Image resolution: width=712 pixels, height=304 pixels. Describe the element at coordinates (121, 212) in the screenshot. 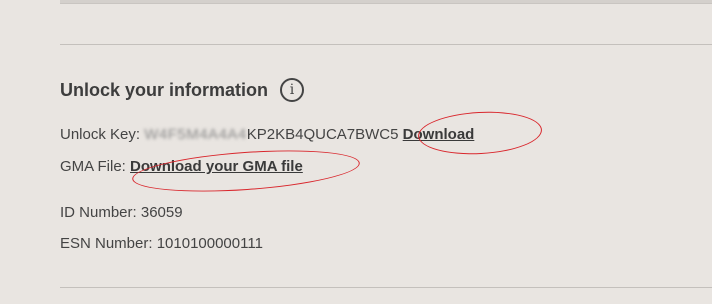

I see `id-number: ID Number: 36059` at that location.